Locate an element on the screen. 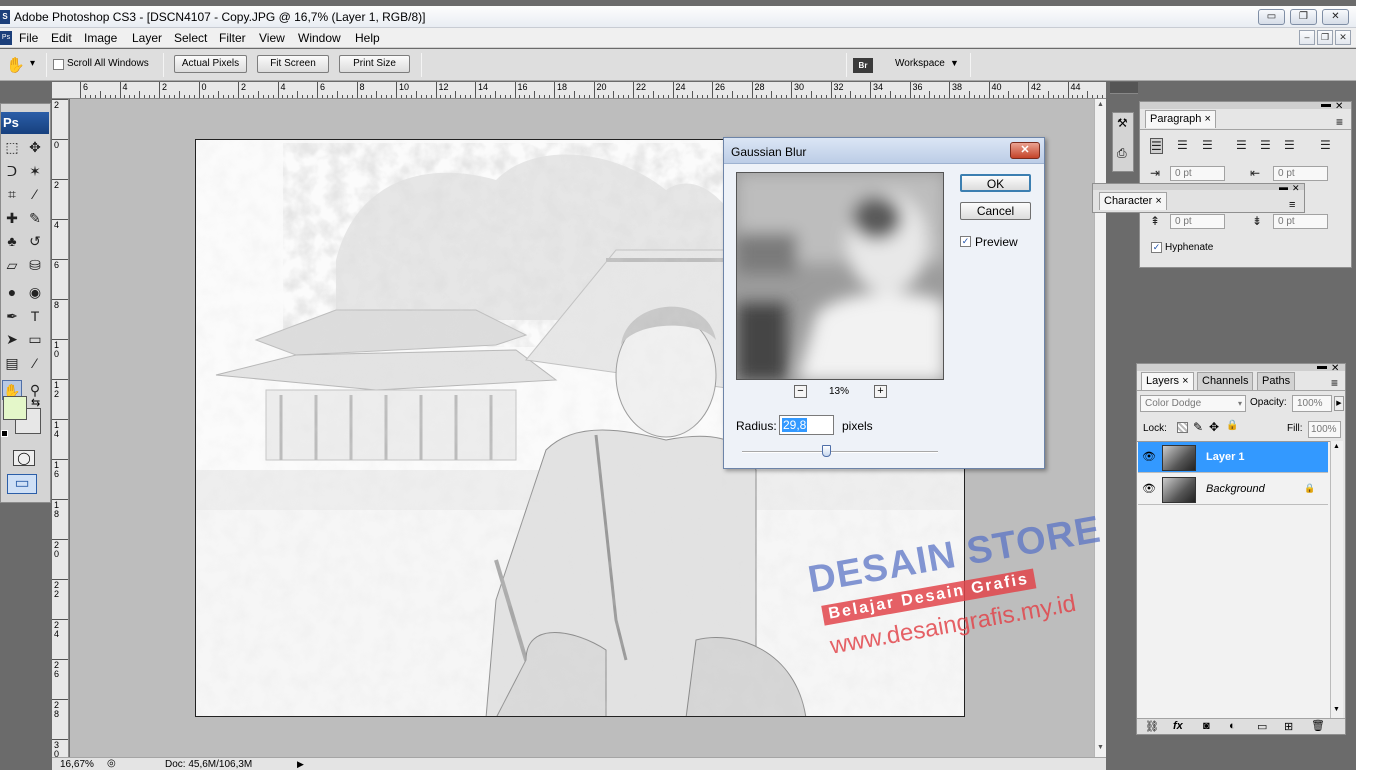 The width and height of the screenshot is (1376, 770). brushes-panel-icon: ⚒ is located at coordinates (1122, 123).